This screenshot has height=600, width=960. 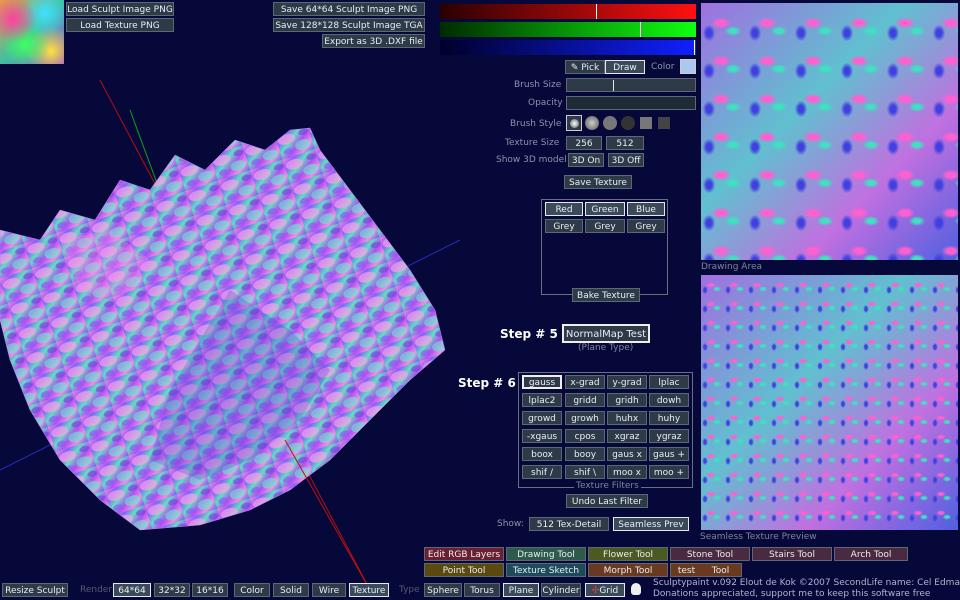 What do you see at coordinates (829, 131) in the screenshot?
I see `drawing-area` at bounding box center [829, 131].